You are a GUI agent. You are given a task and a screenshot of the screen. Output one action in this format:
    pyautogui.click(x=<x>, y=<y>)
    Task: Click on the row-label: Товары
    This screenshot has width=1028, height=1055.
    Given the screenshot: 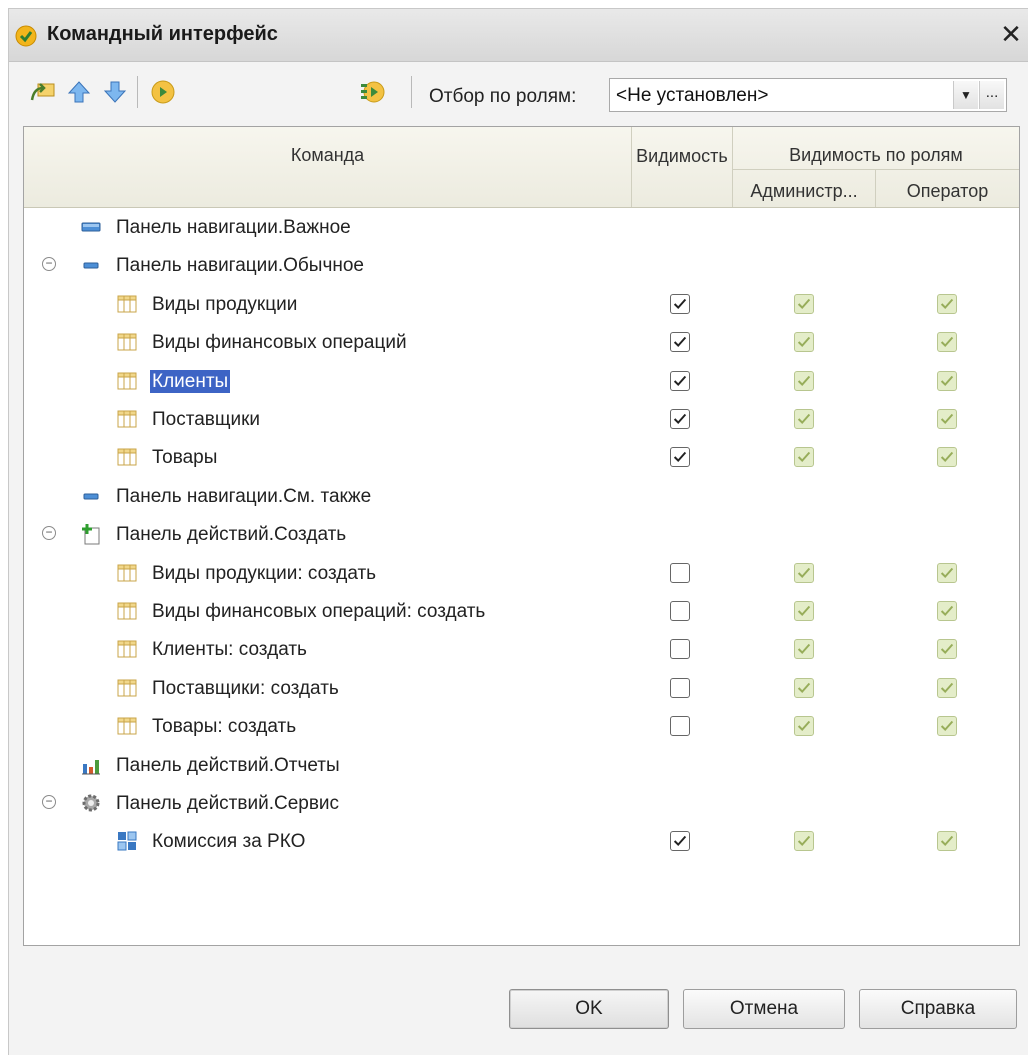 What is the action you would take?
    pyautogui.click(x=184, y=458)
    